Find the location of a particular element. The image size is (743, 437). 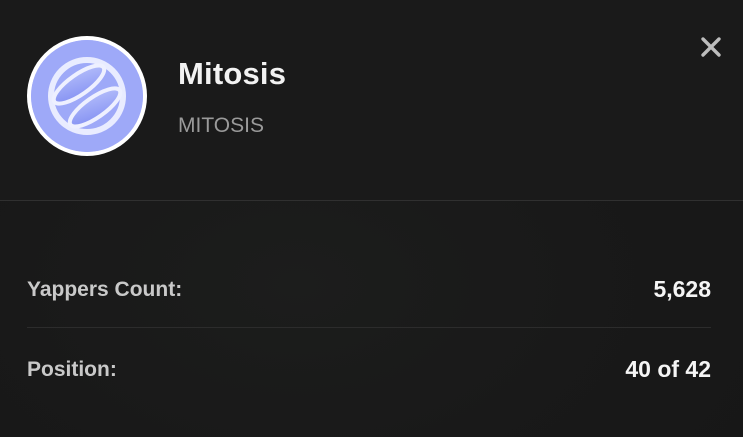

position-label: Position: is located at coordinates (72, 369).